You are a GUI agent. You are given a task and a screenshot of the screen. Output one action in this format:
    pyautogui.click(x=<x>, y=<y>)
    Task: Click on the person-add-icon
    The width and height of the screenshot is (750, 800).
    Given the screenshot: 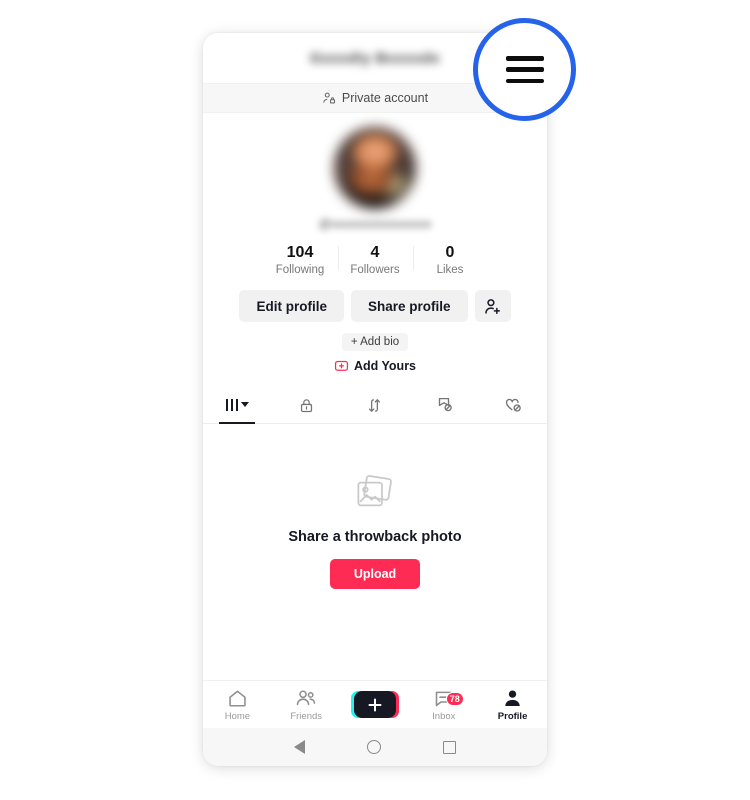 What is the action you would take?
    pyautogui.click(x=492, y=306)
    